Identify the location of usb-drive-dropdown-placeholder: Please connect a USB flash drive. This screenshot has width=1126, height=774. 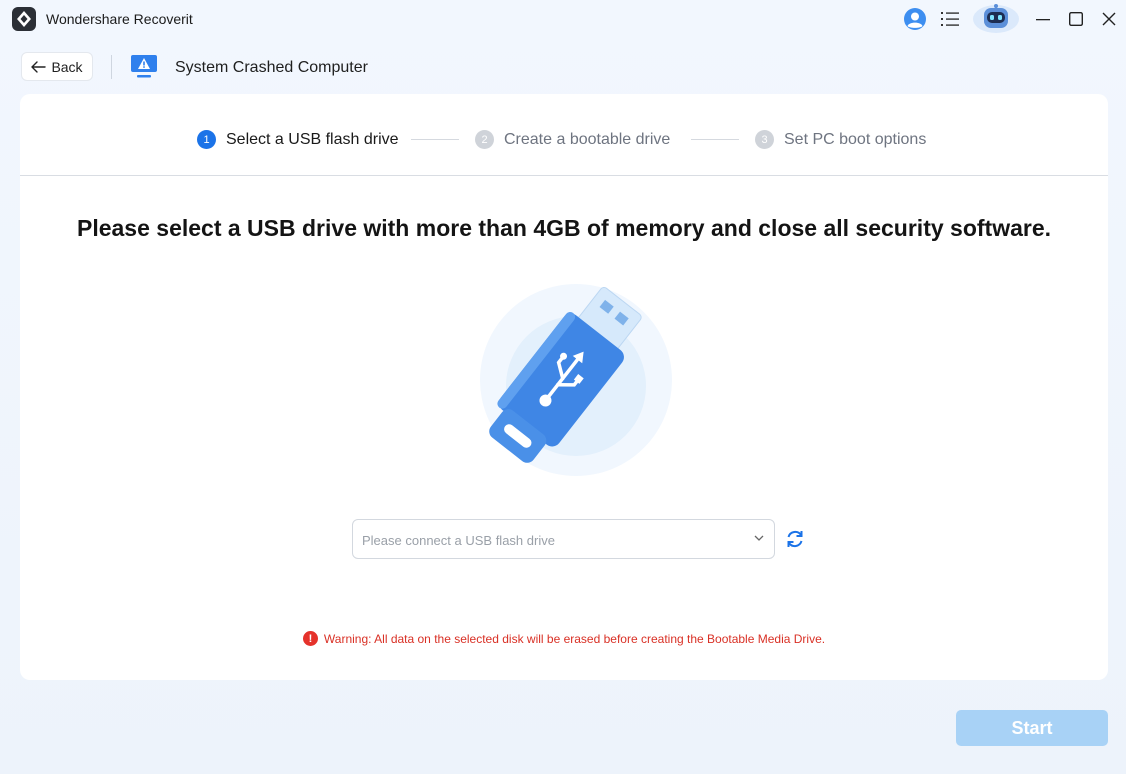
(458, 540).